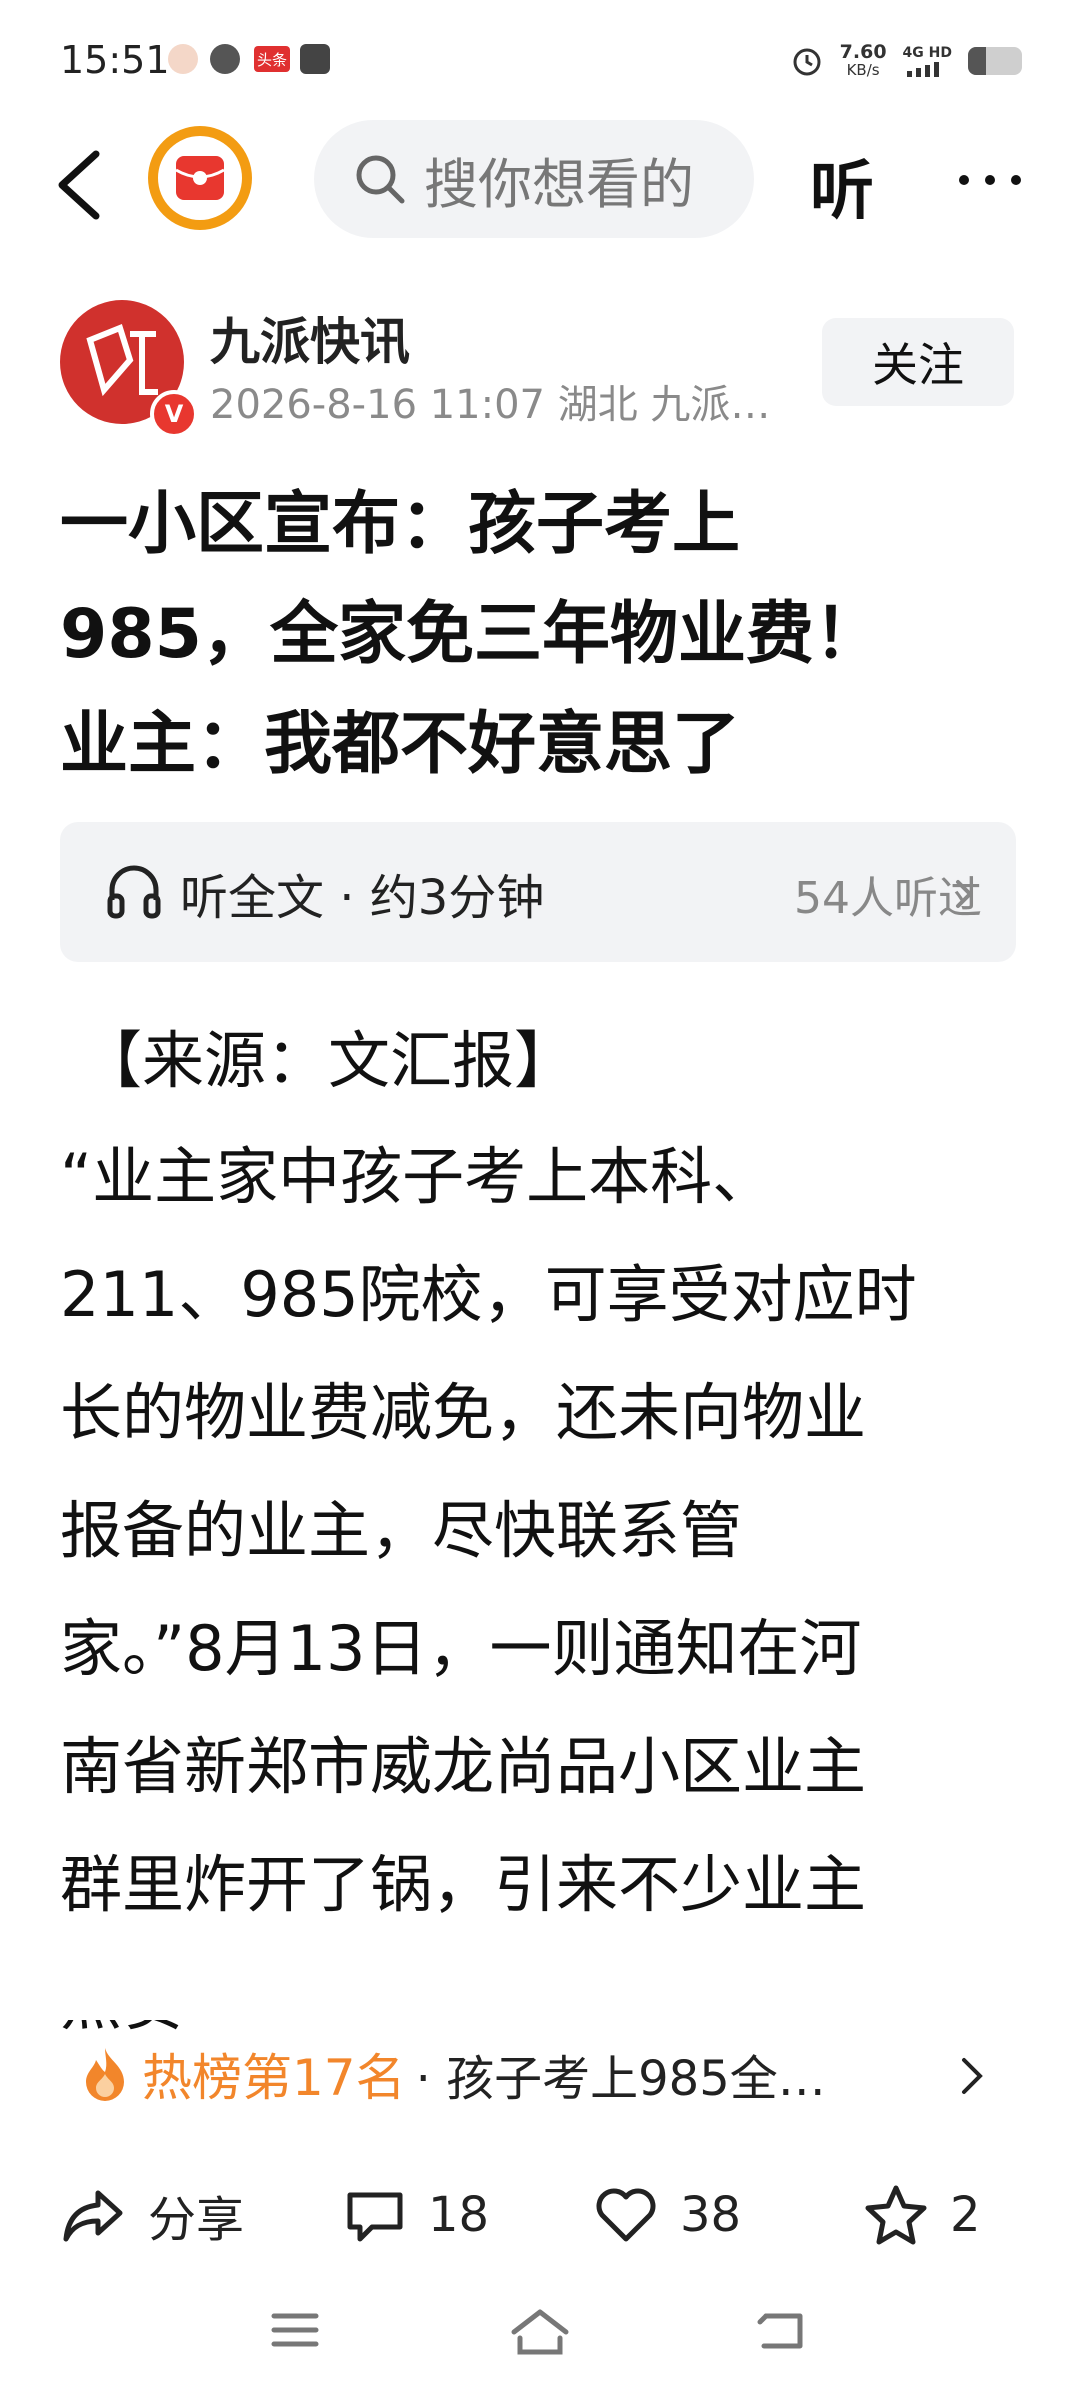 The width and height of the screenshot is (1080, 2408). What do you see at coordinates (842, 186) in the screenshot?
I see `listen-button: 听` at bounding box center [842, 186].